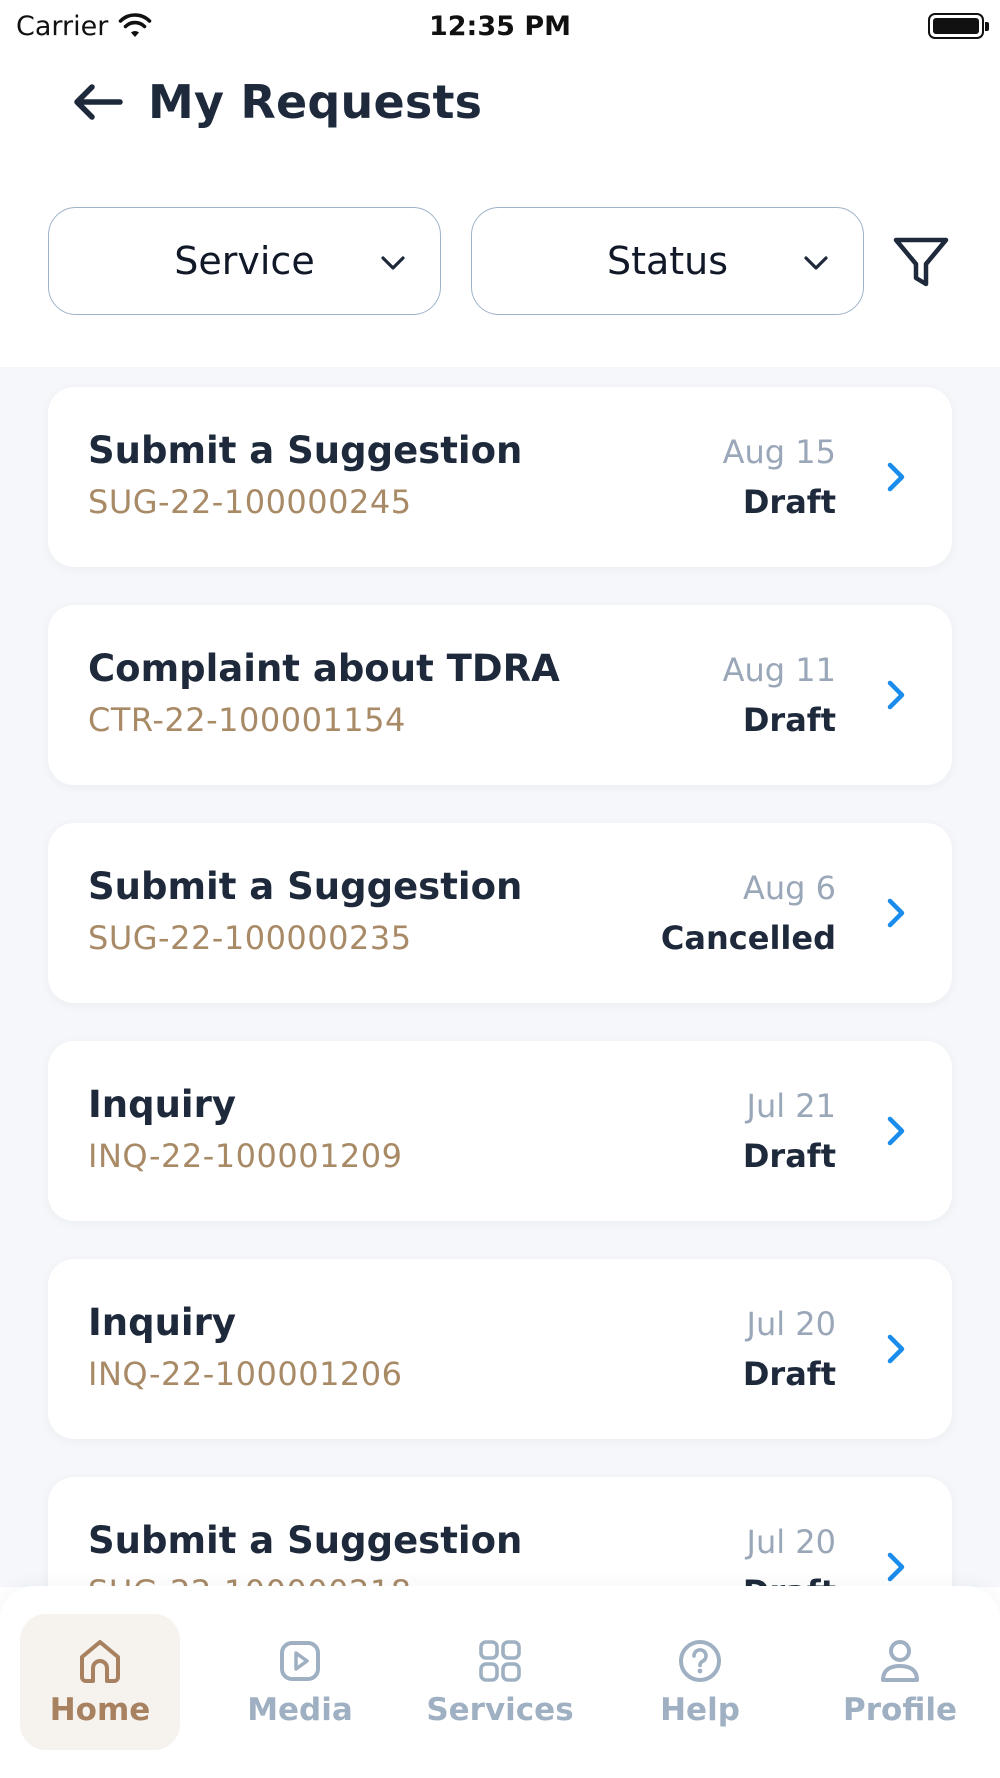 The height and width of the screenshot is (1778, 1000). I want to click on status-left: Carrier, so click(84, 26).